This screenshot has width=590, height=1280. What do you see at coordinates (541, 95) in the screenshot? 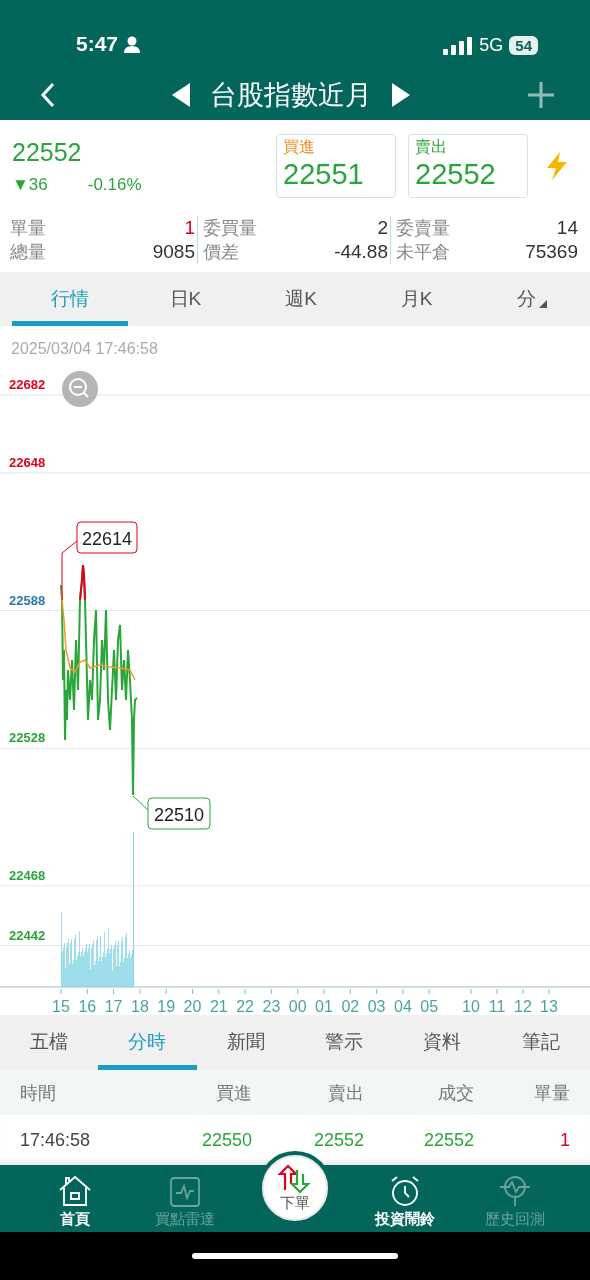
I see `add-button` at bounding box center [541, 95].